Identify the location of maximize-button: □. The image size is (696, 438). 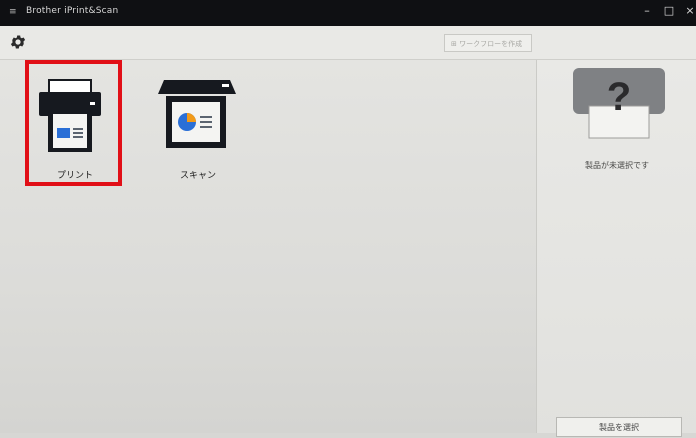
(669, 11).